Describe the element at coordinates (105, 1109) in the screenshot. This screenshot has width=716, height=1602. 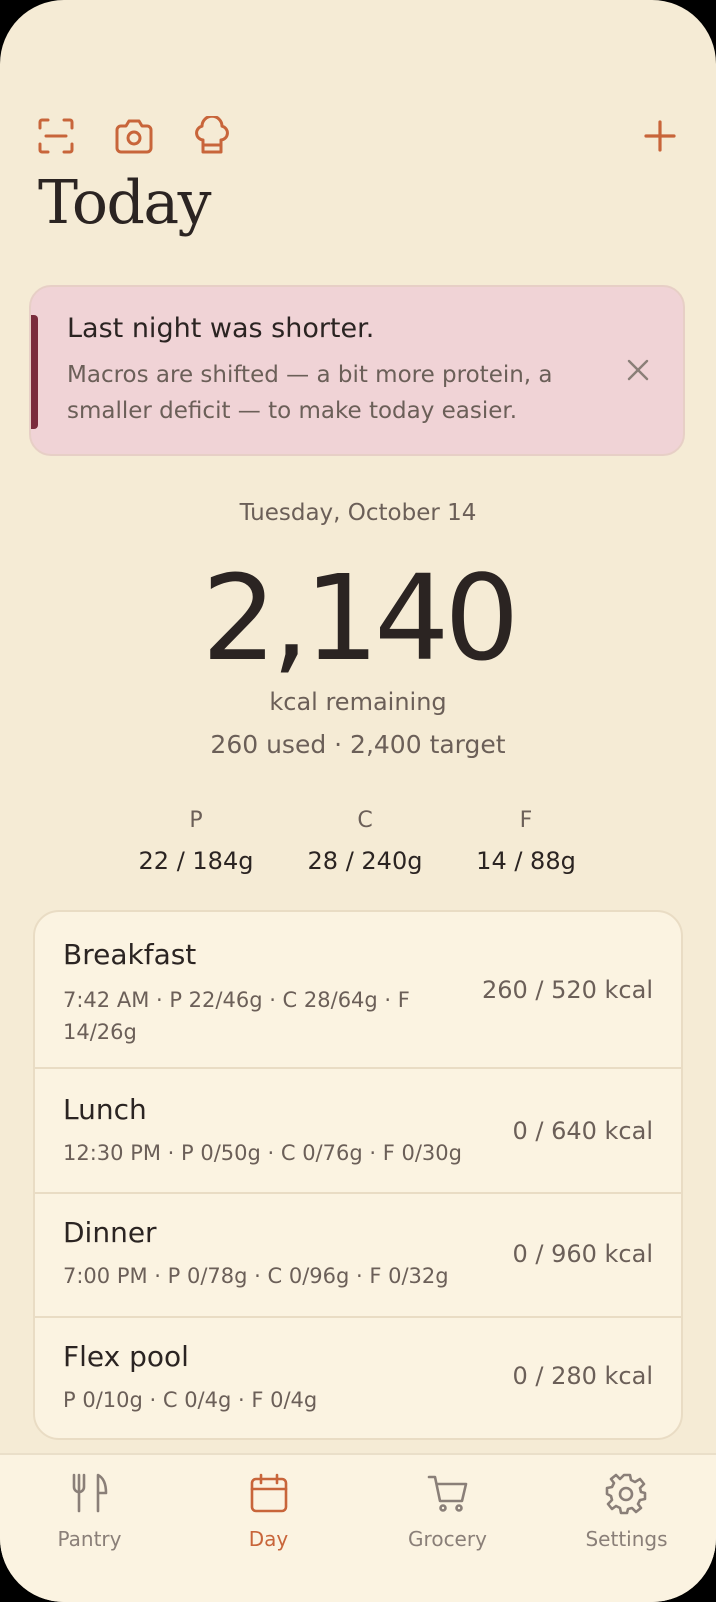
I see `meal-name: Lunch` at that location.